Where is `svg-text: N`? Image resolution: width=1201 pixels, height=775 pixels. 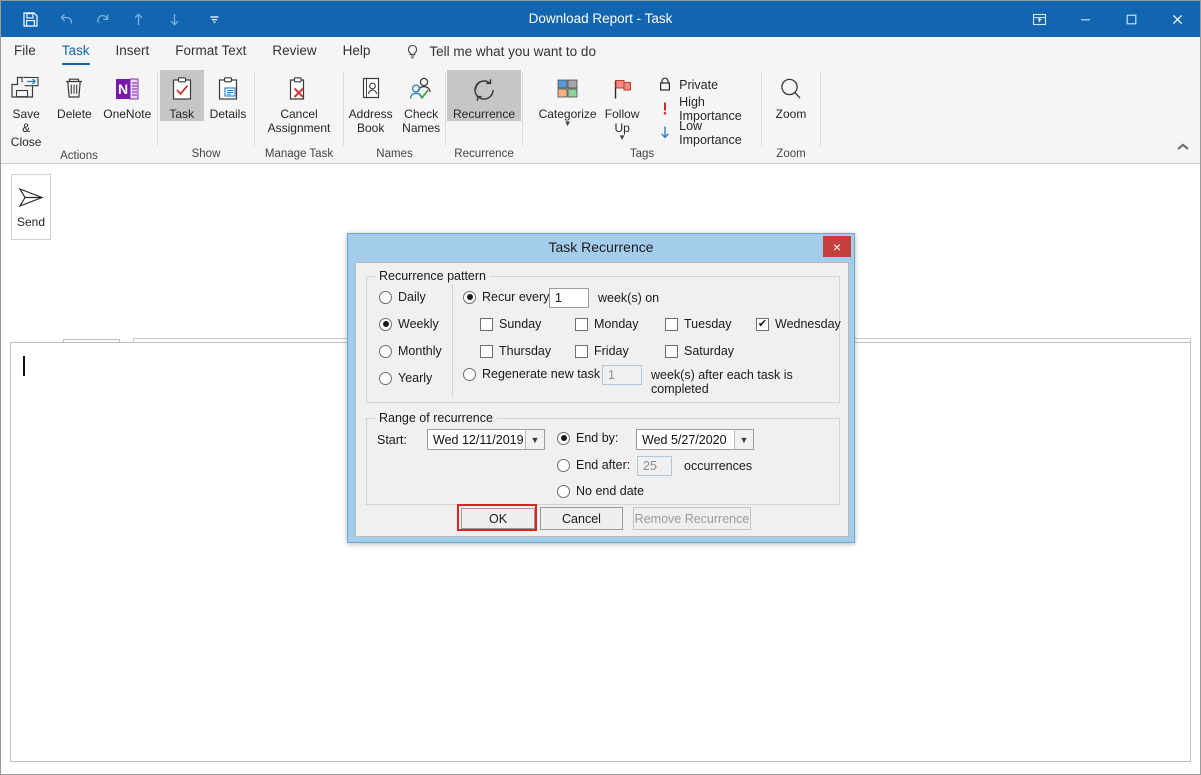
svg-text: N is located at coordinates (123, 89).